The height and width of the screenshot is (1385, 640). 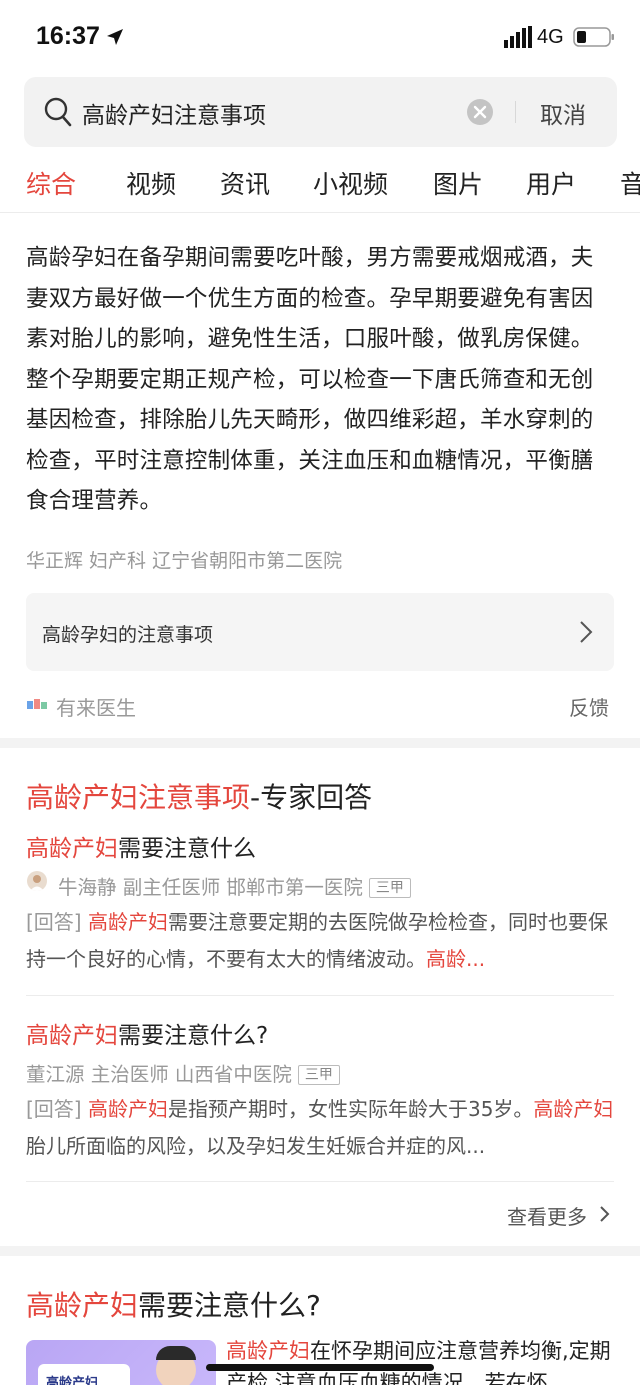 I want to click on doctor-avatar-icon, so click(x=37, y=883).